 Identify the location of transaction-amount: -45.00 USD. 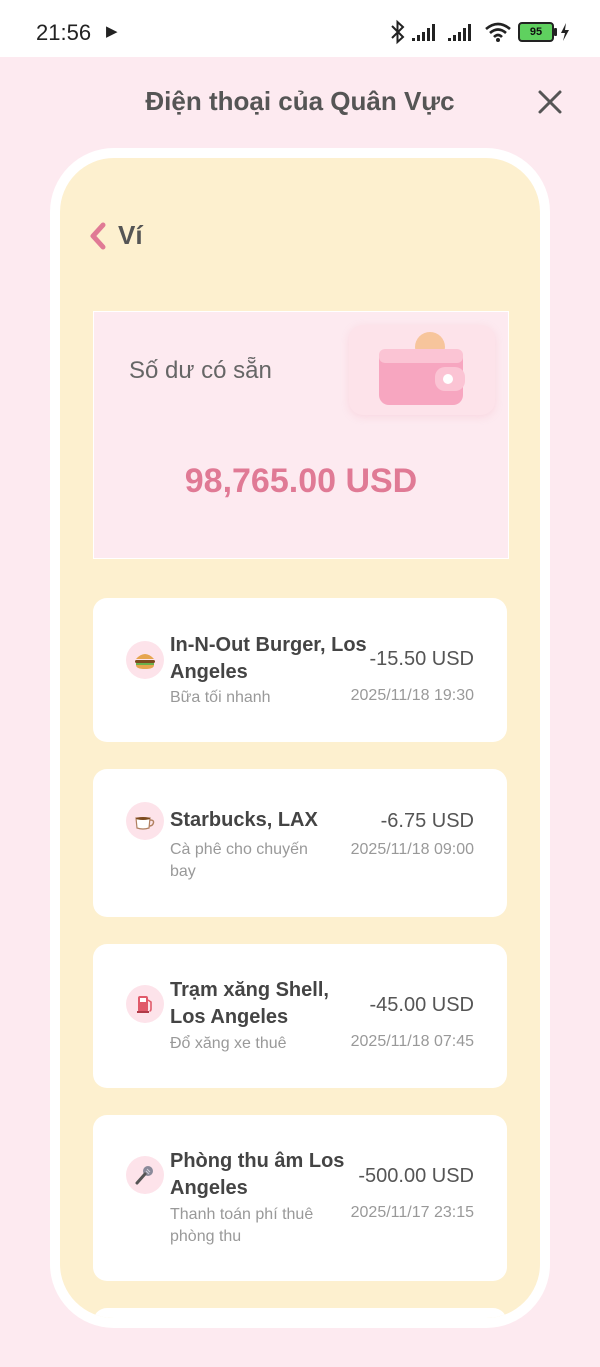
(422, 1005).